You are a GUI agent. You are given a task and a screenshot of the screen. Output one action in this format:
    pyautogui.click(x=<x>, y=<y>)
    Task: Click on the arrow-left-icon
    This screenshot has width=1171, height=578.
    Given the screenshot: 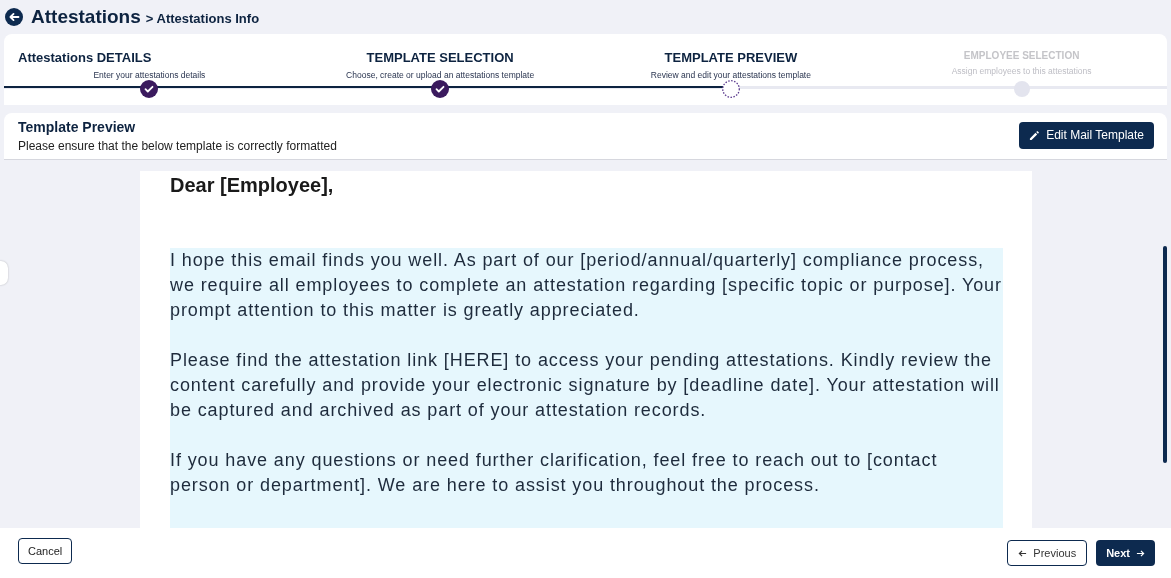 What is the action you would take?
    pyautogui.click(x=1023, y=553)
    